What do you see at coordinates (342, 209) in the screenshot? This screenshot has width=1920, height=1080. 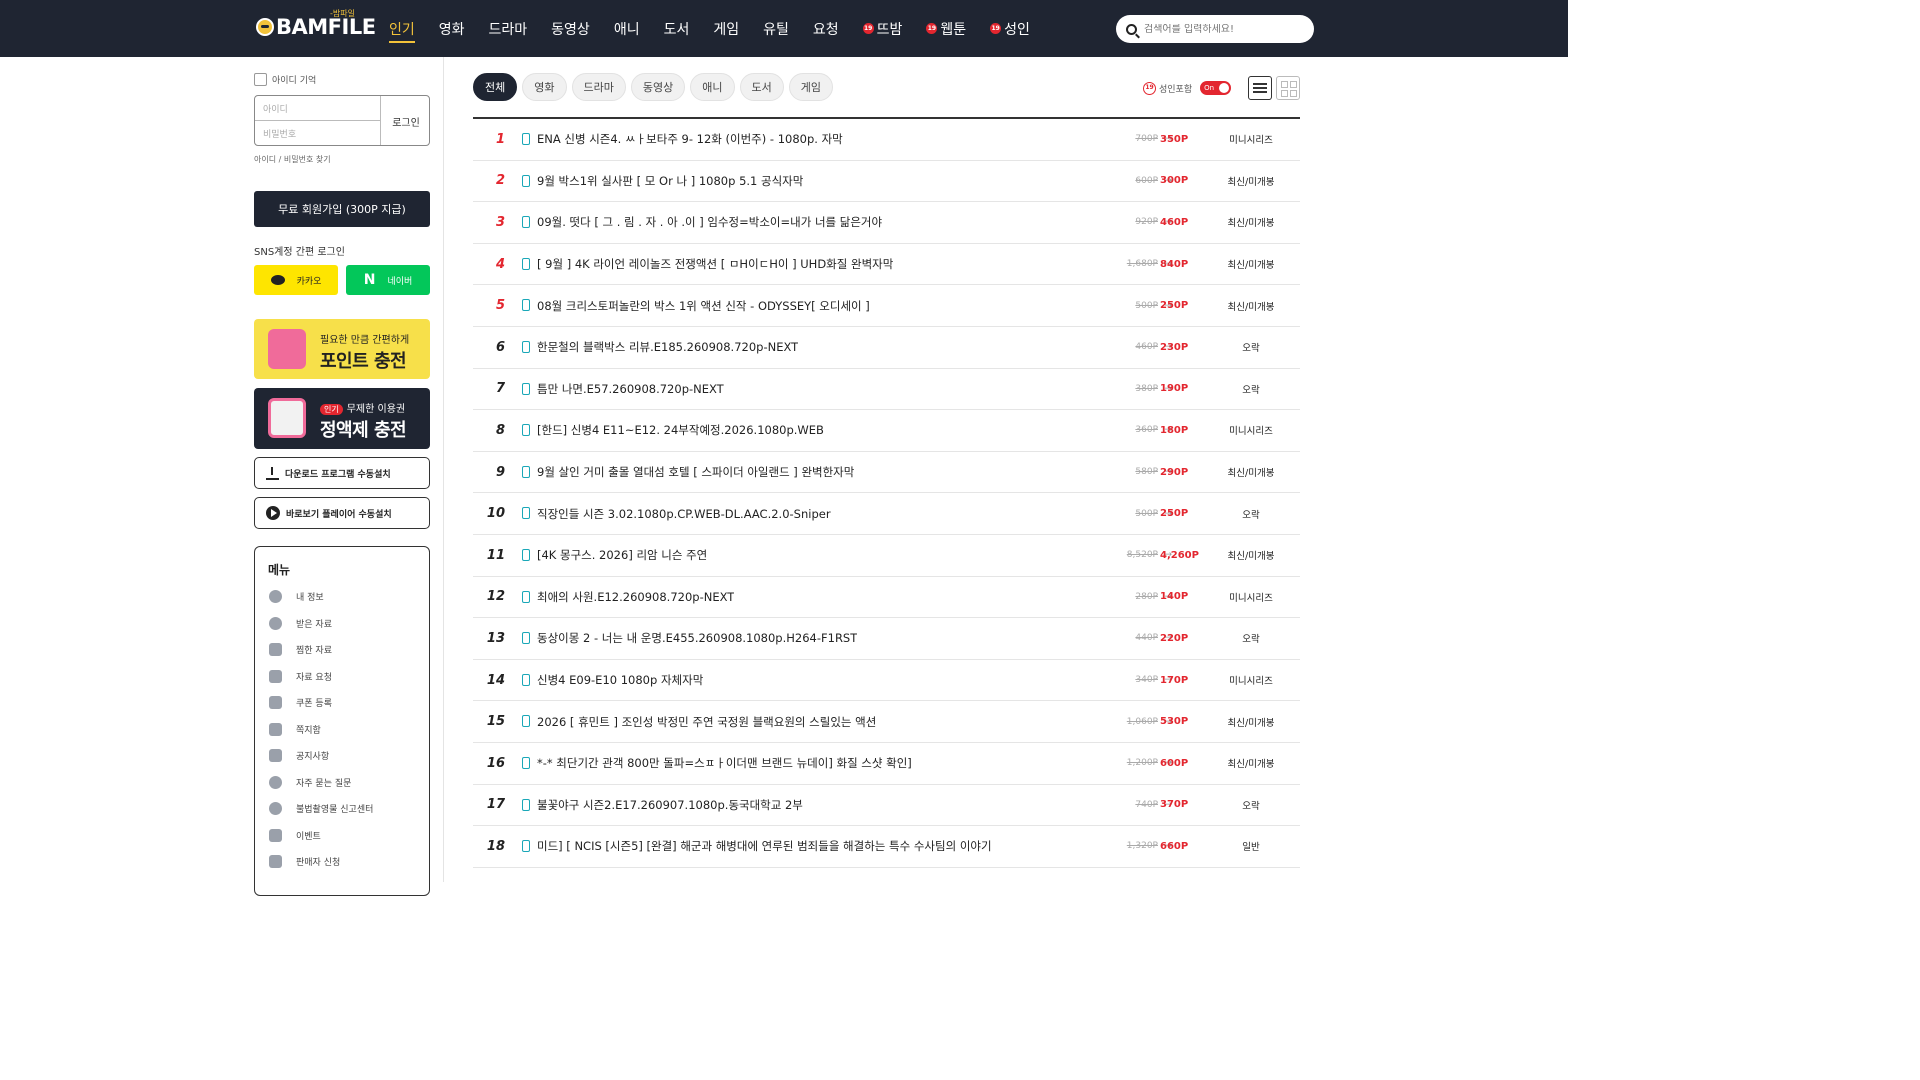 I see `signup-button: 무료 회원가입 (300P 지급)` at bounding box center [342, 209].